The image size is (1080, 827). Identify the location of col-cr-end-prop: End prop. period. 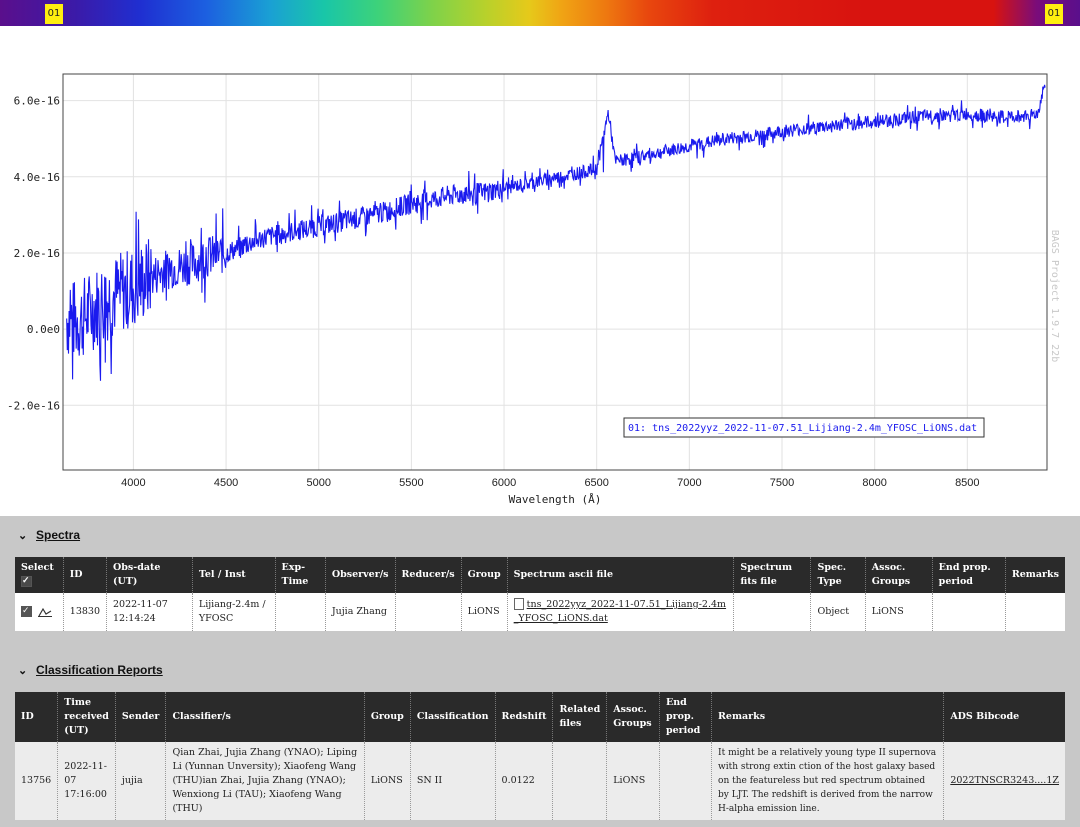
(686, 717).